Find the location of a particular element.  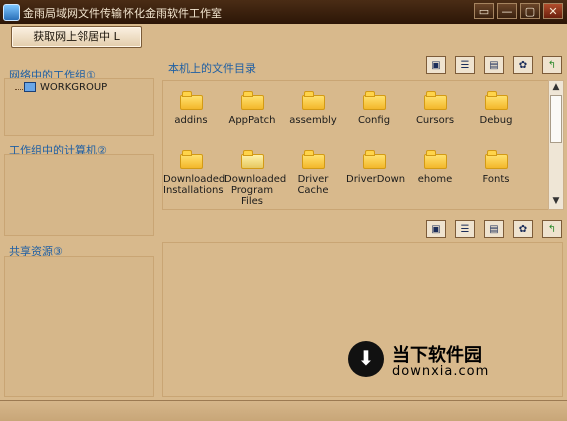

folder-label: Cursors is located at coordinates (435, 120).